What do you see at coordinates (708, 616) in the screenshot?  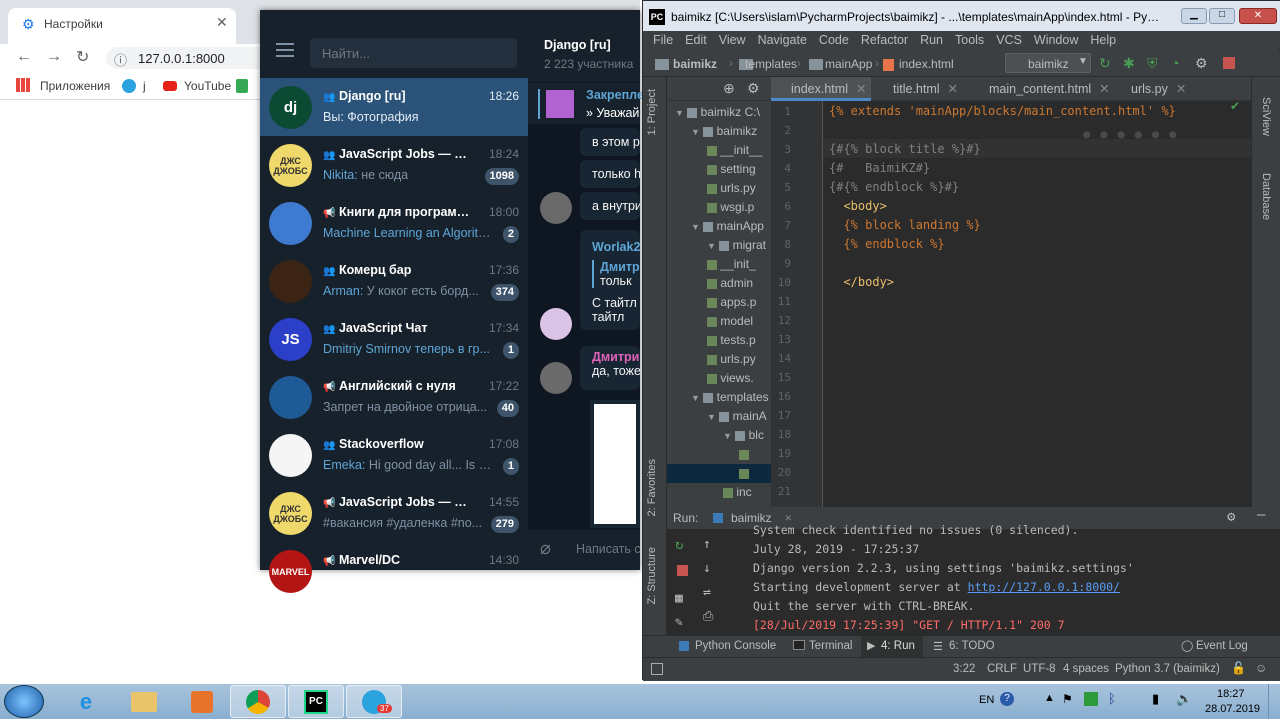 I see `print-icon: ⎙` at bounding box center [708, 616].